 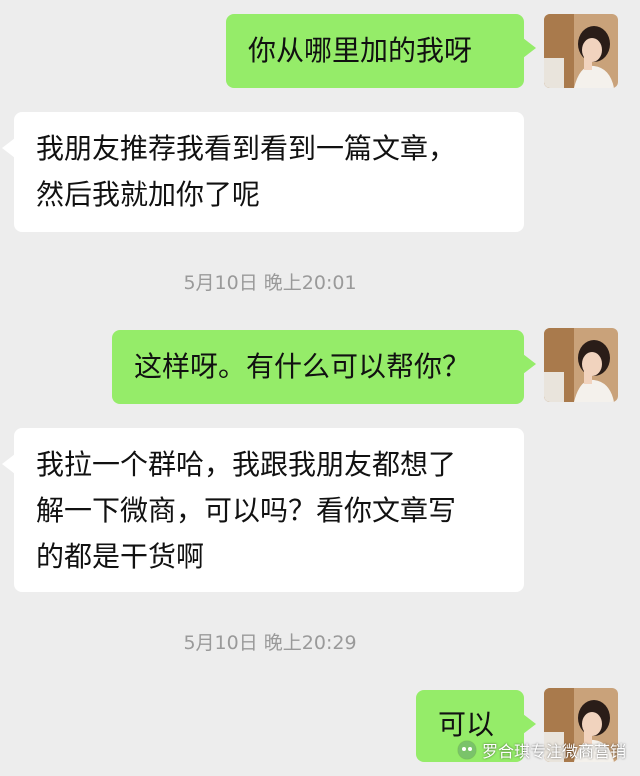 I want to click on message-line: 的都是干货啊, so click(x=120, y=556).